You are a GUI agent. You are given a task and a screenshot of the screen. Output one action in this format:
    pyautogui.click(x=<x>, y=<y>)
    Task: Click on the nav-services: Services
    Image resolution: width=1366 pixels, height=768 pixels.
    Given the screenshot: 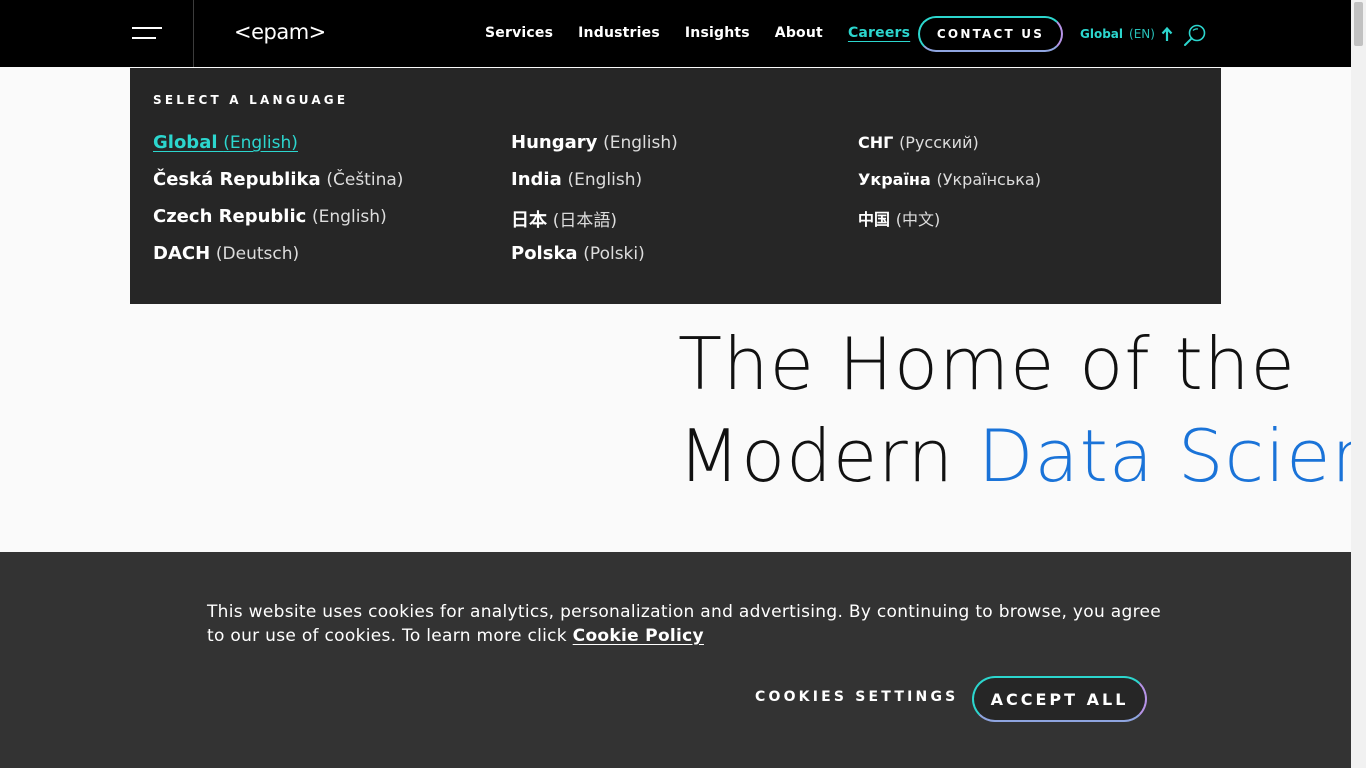 What is the action you would take?
    pyautogui.click(x=519, y=33)
    